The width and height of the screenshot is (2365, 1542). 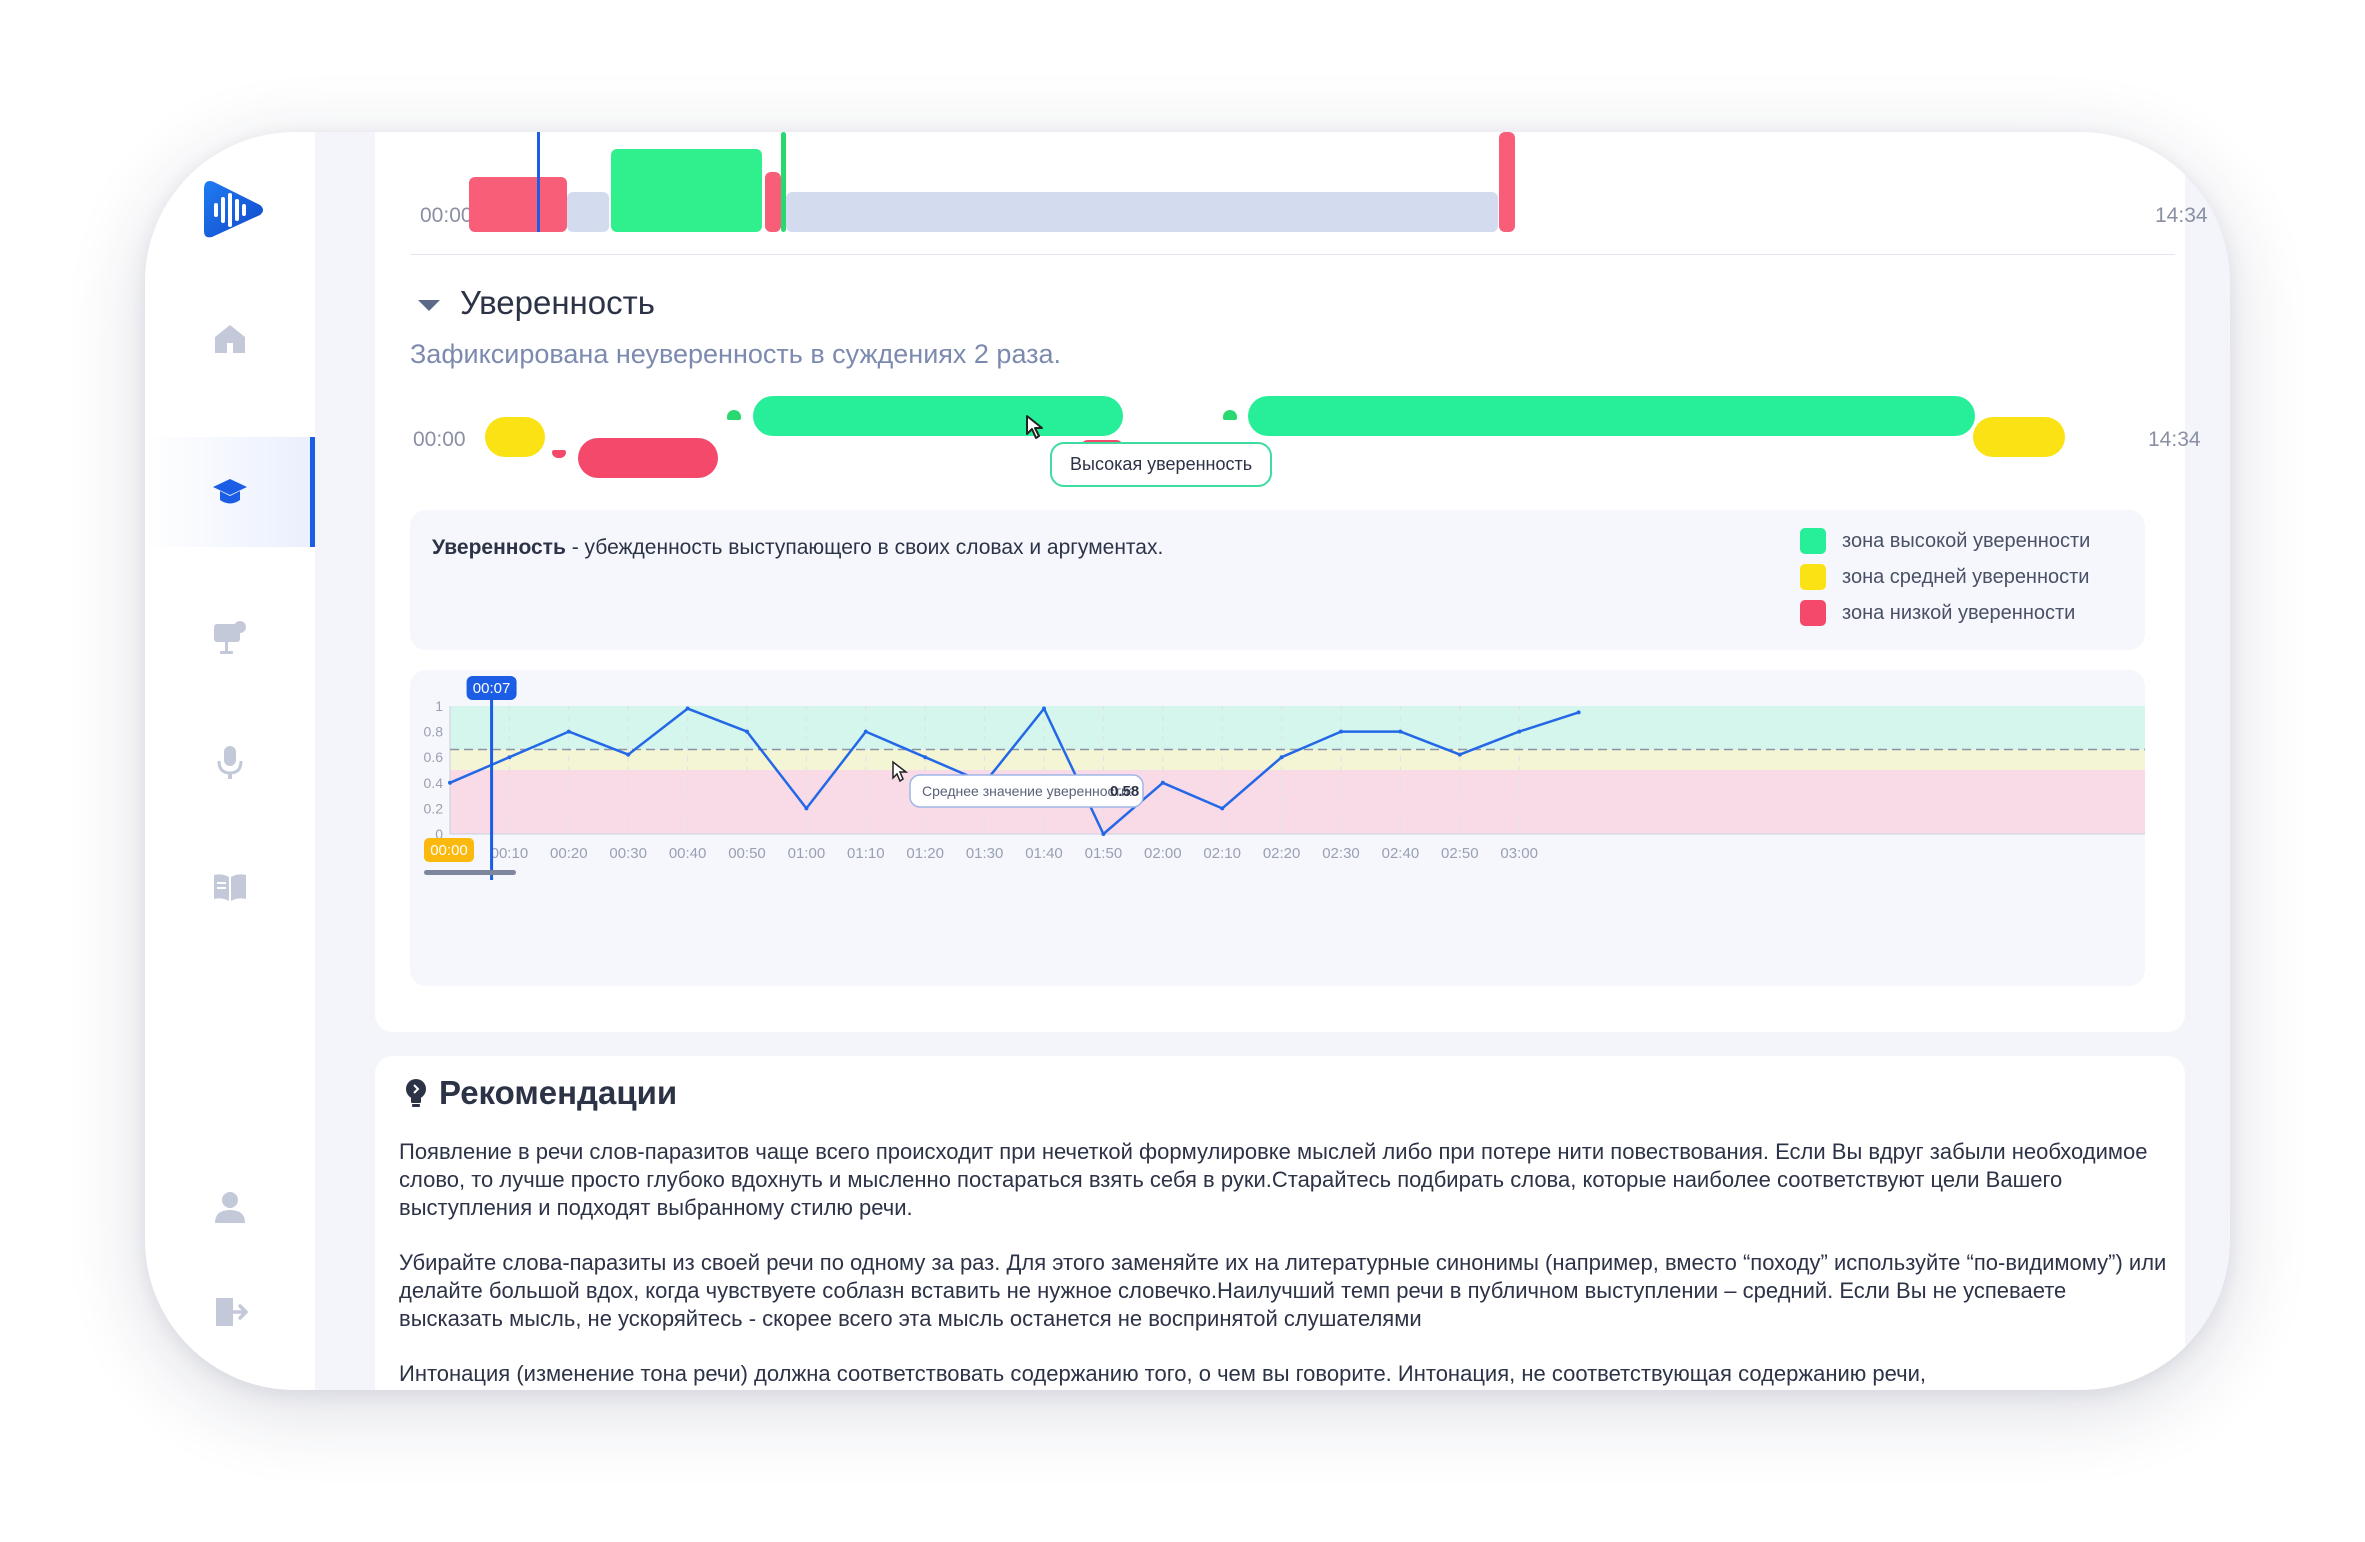 I want to click on x-tick-label: 00:20, so click(x=569, y=853).